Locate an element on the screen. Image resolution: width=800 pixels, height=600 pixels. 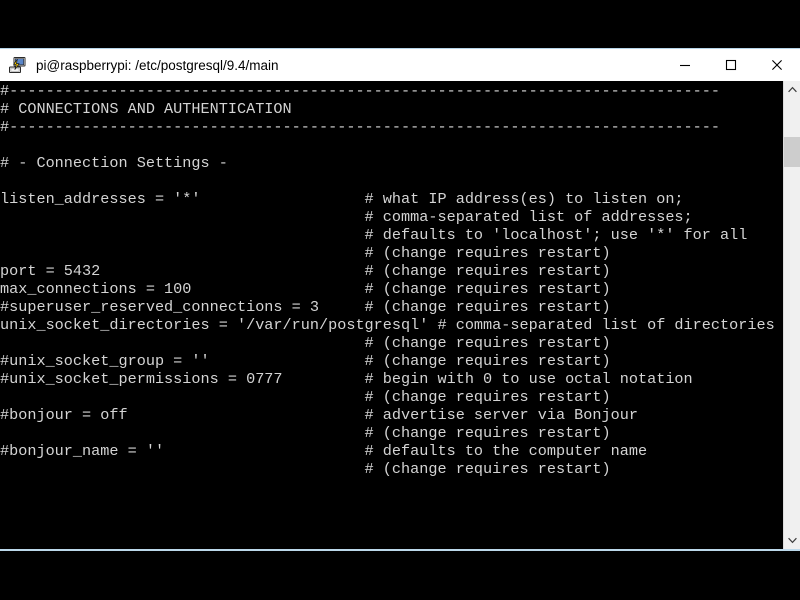
putty-terminal-icon is located at coordinates (18, 65).